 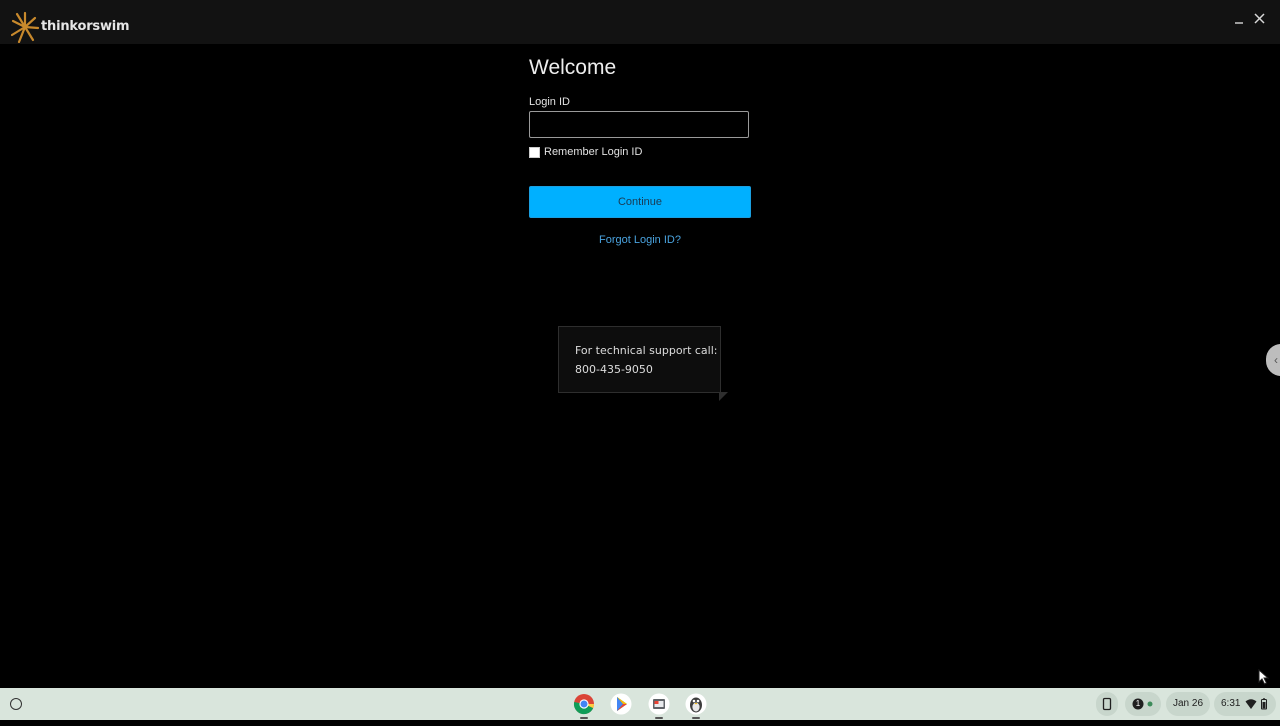 I want to click on system-shelf: 1 Jan 26 6:31, so click(x=640, y=704).